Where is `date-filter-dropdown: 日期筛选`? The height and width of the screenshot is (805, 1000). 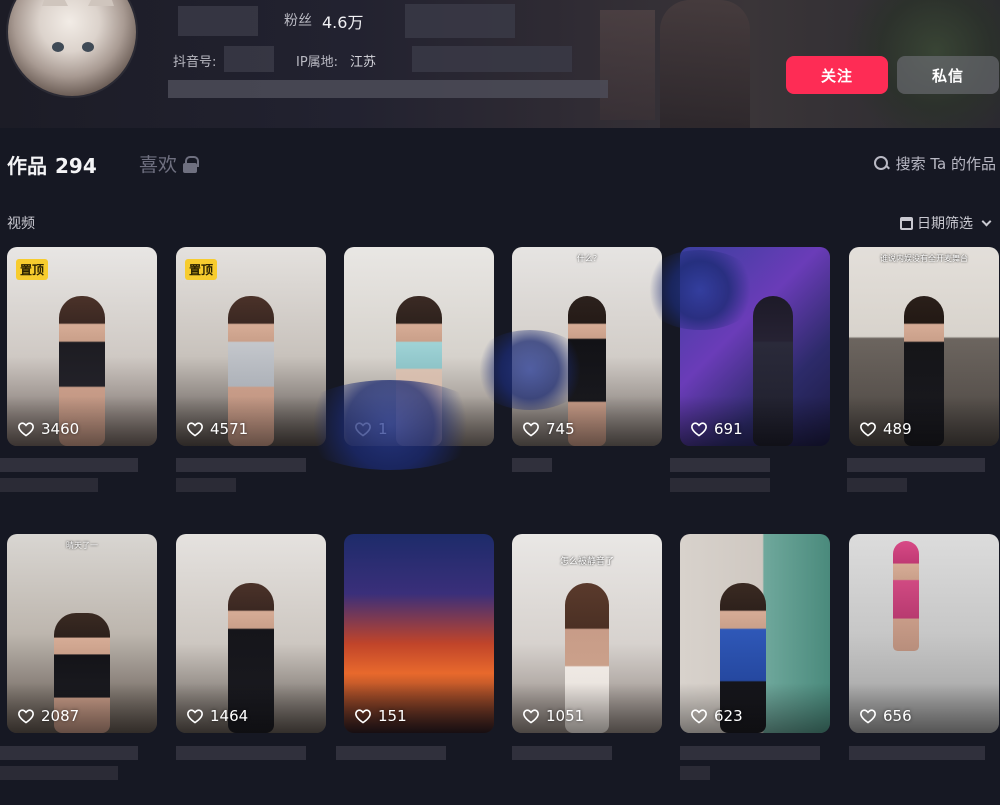 date-filter-dropdown: 日期筛选 is located at coordinates (947, 223).